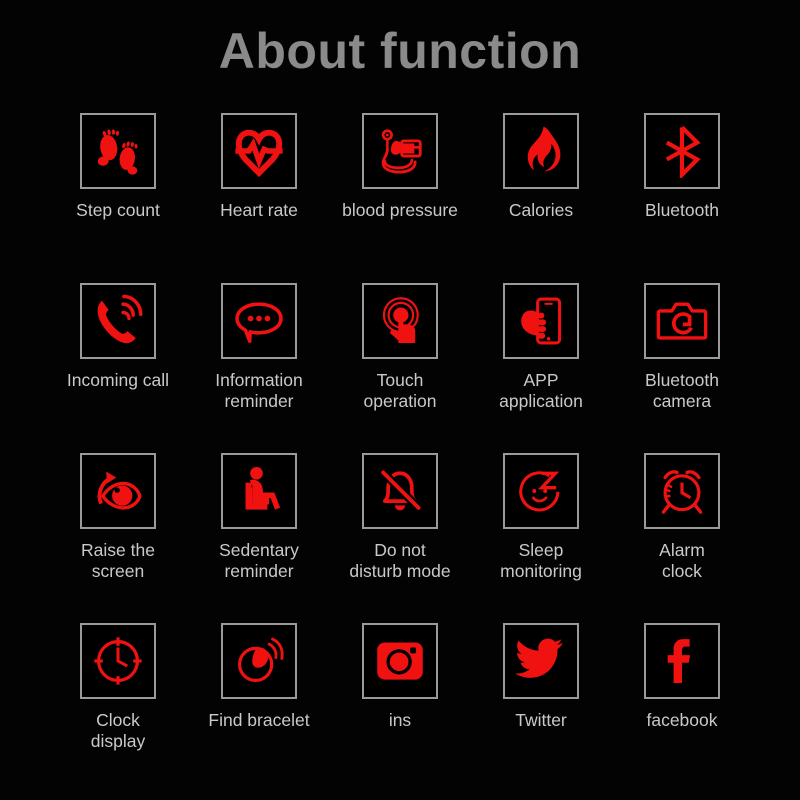  What do you see at coordinates (682, 708) in the screenshot?
I see `function-item-facebook: facebook` at bounding box center [682, 708].